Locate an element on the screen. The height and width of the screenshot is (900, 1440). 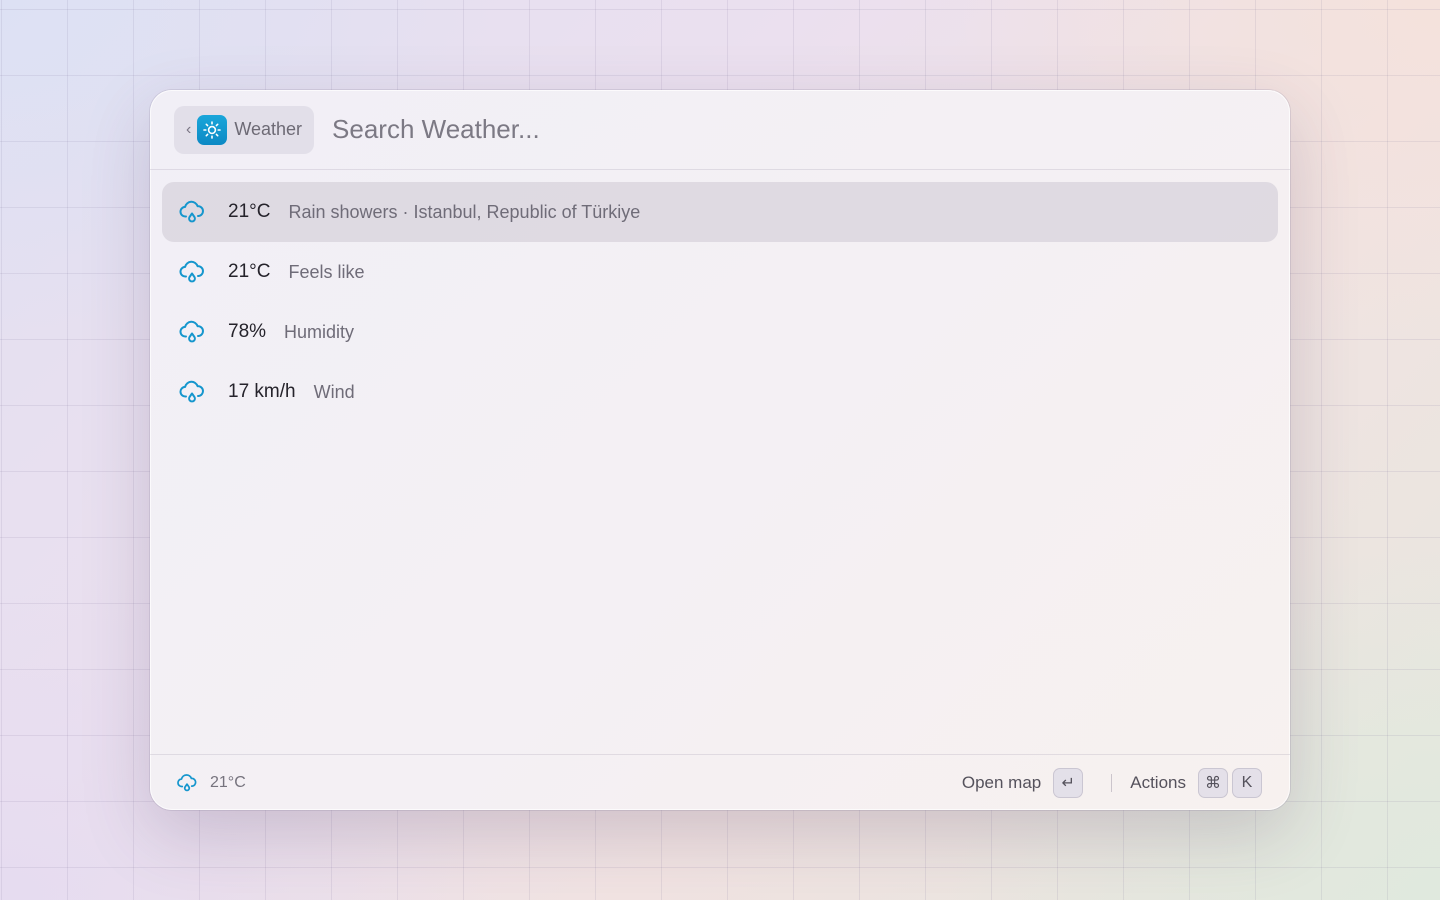
open-map-button: Open map is located at coordinates (1001, 783).